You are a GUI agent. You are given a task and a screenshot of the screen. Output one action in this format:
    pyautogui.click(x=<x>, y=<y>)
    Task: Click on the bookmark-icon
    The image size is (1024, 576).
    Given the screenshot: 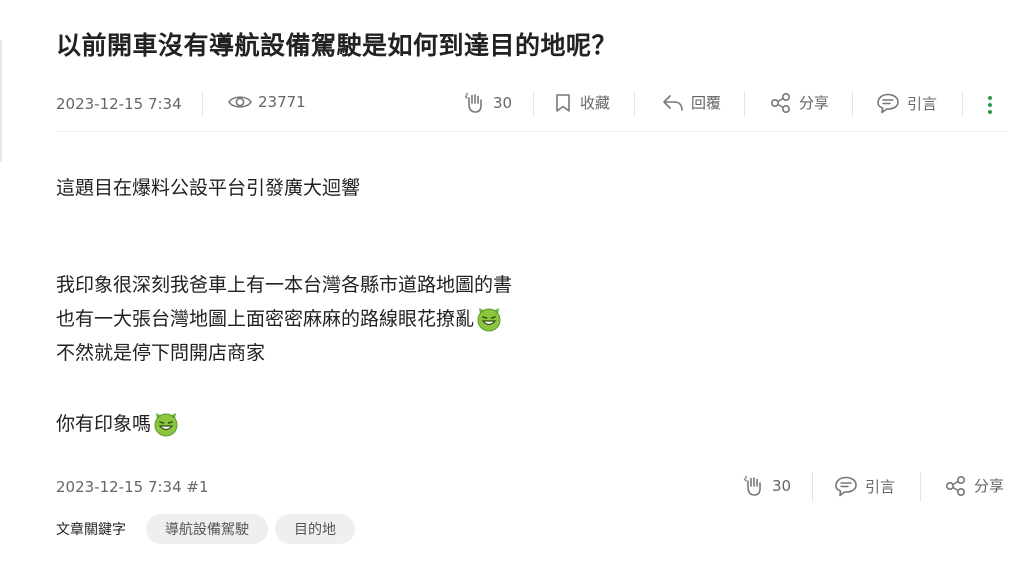 What is the action you would take?
    pyautogui.click(x=563, y=102)
    